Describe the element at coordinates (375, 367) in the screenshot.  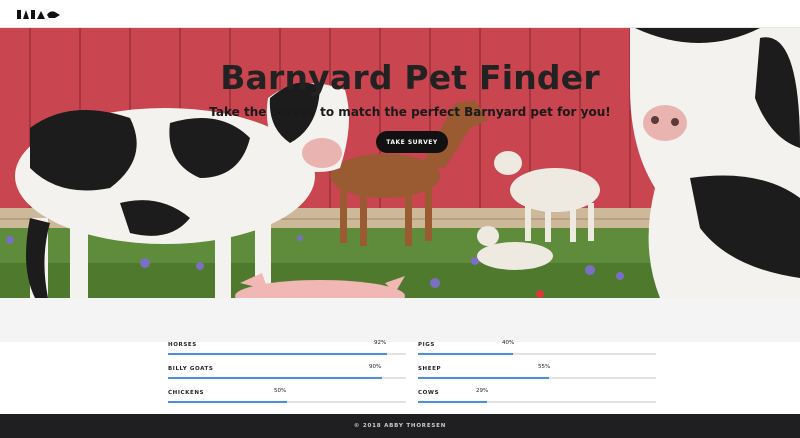
I see `stat-percent: 90%` at that location.